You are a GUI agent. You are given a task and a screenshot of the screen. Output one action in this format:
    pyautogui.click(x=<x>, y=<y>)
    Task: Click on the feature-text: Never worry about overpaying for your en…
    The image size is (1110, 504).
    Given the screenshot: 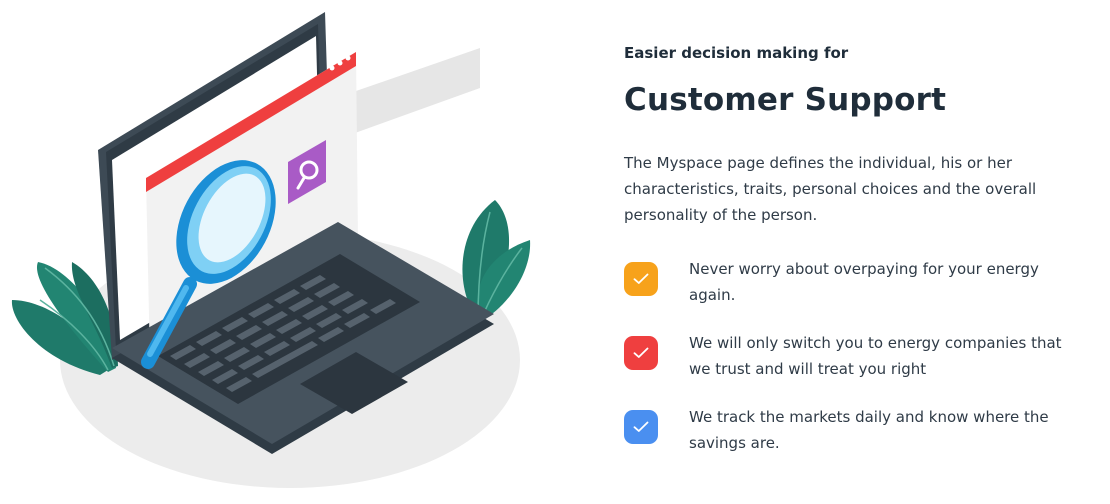 What is the action you would take?
    pyautogui.click(x=864, y=282)
    